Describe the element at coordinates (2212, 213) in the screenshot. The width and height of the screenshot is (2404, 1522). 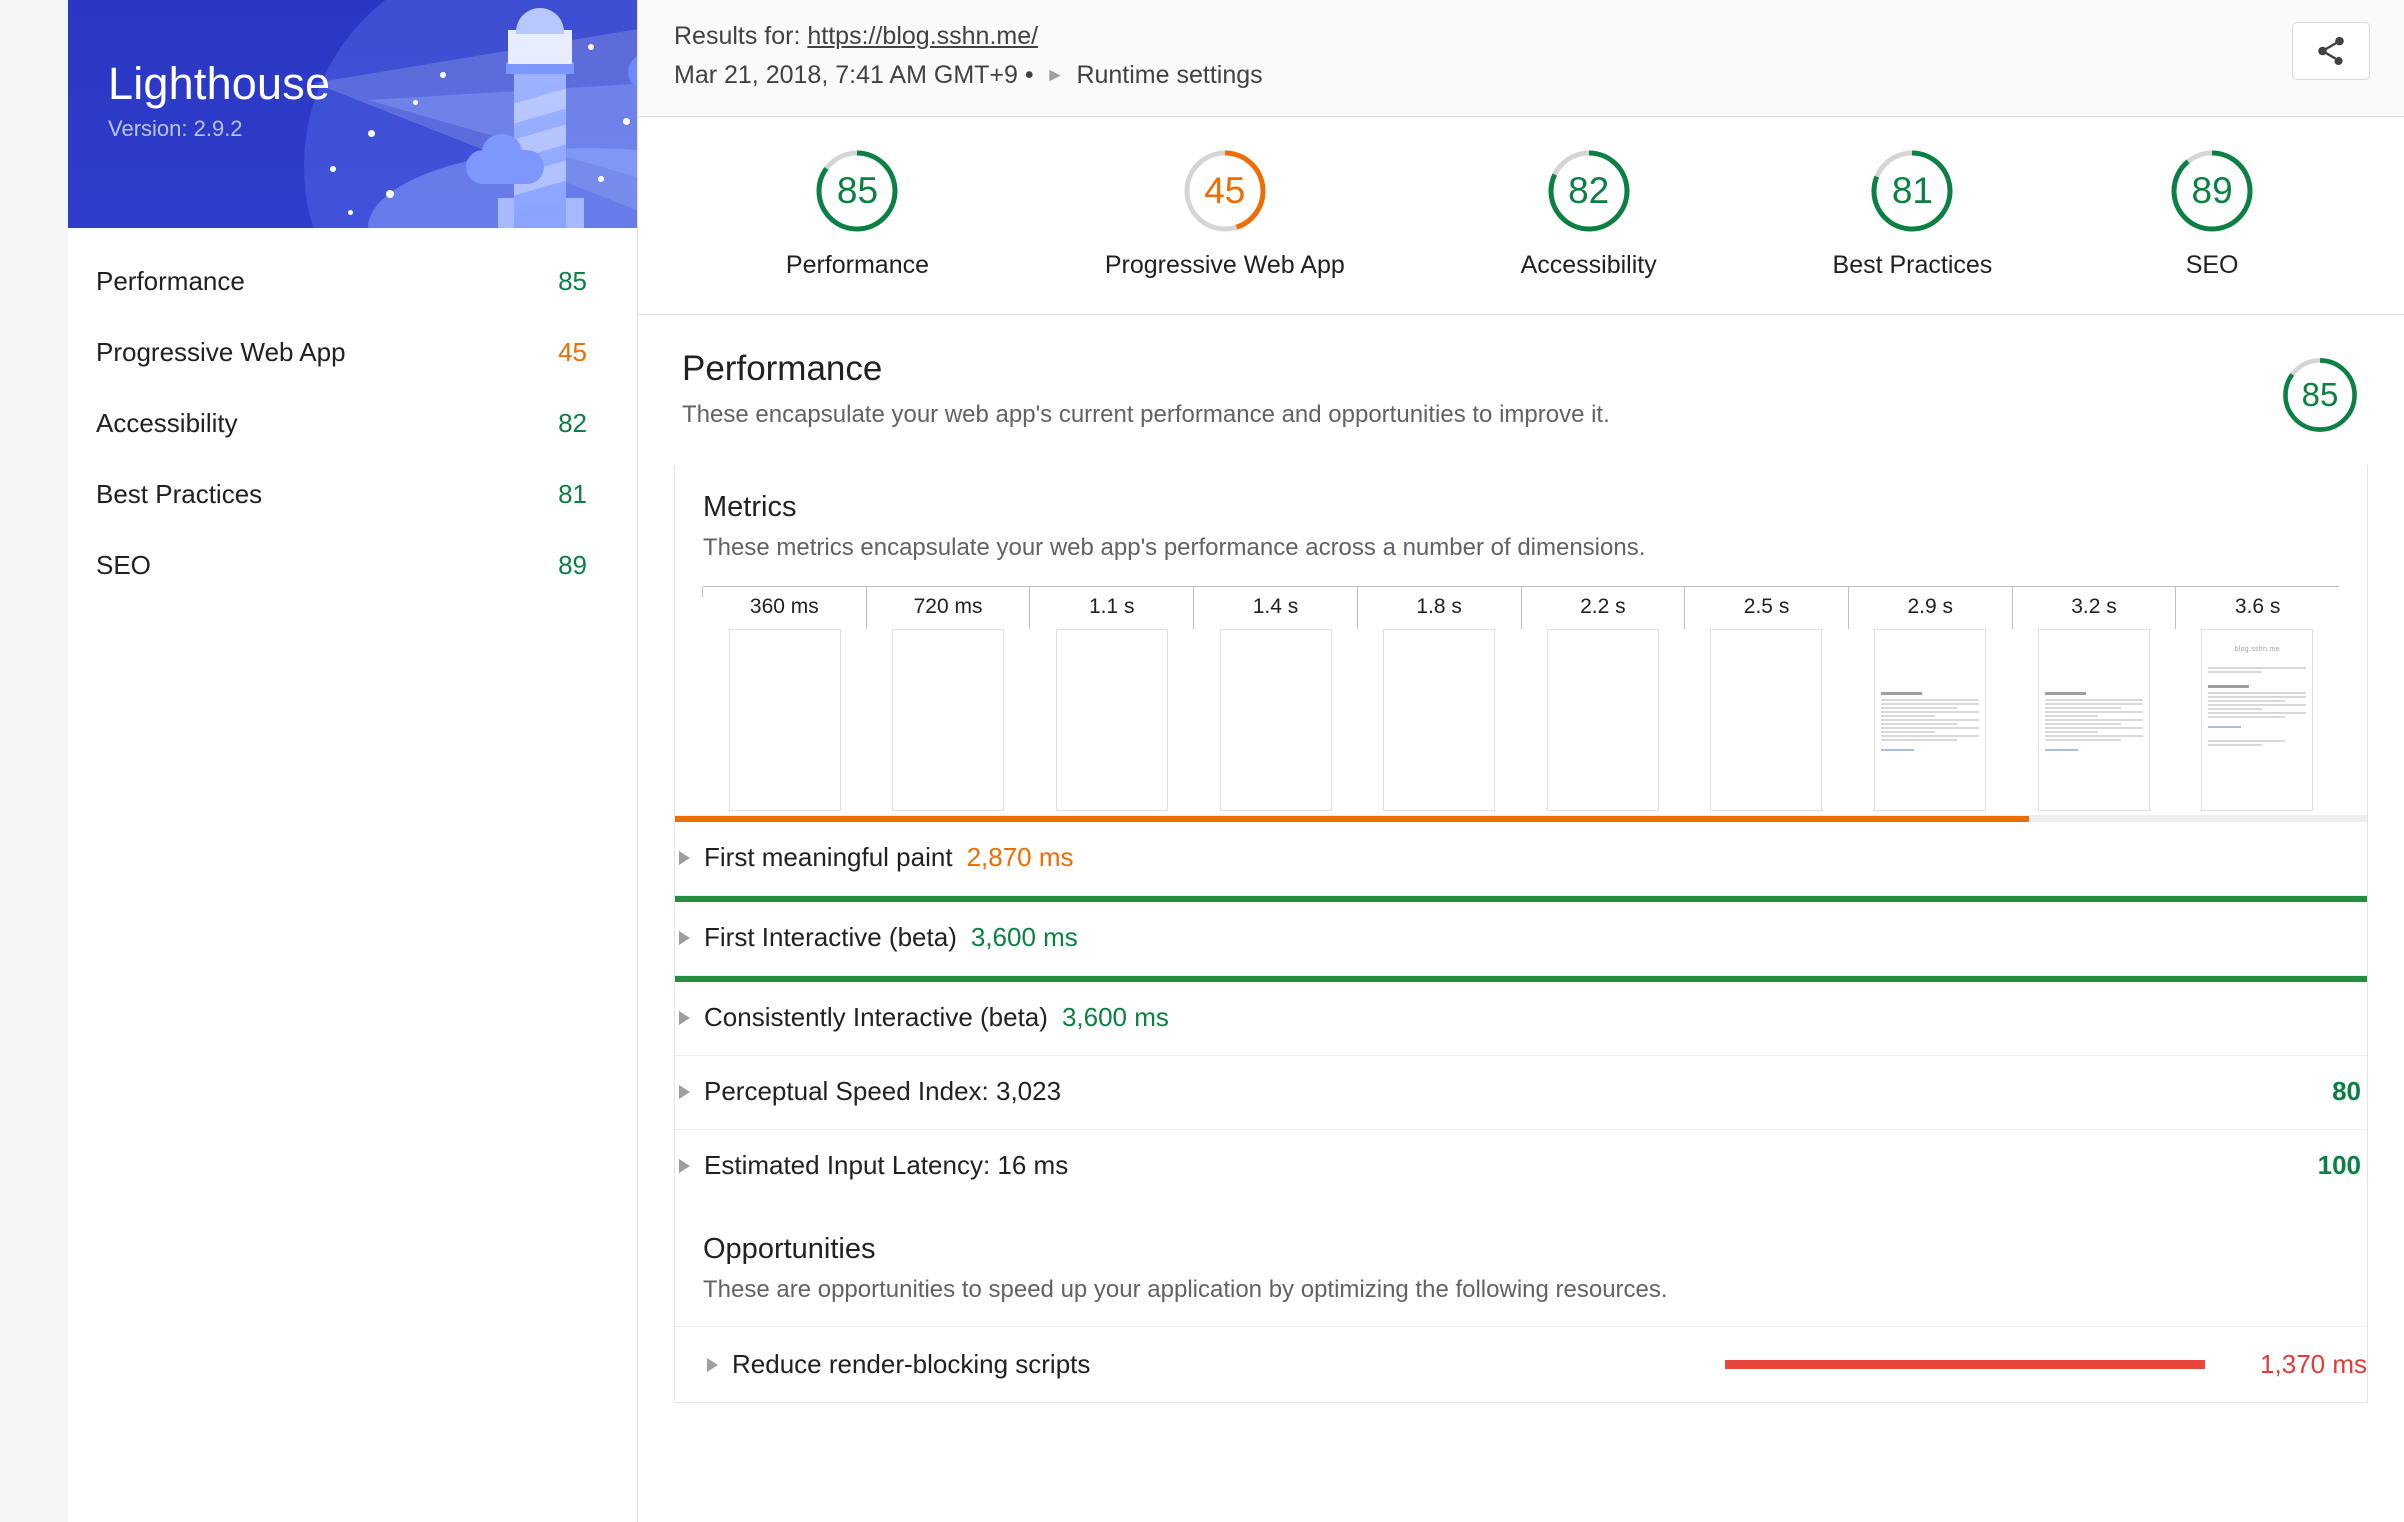
I see `gauge-seo: 89 SEO` at that location.